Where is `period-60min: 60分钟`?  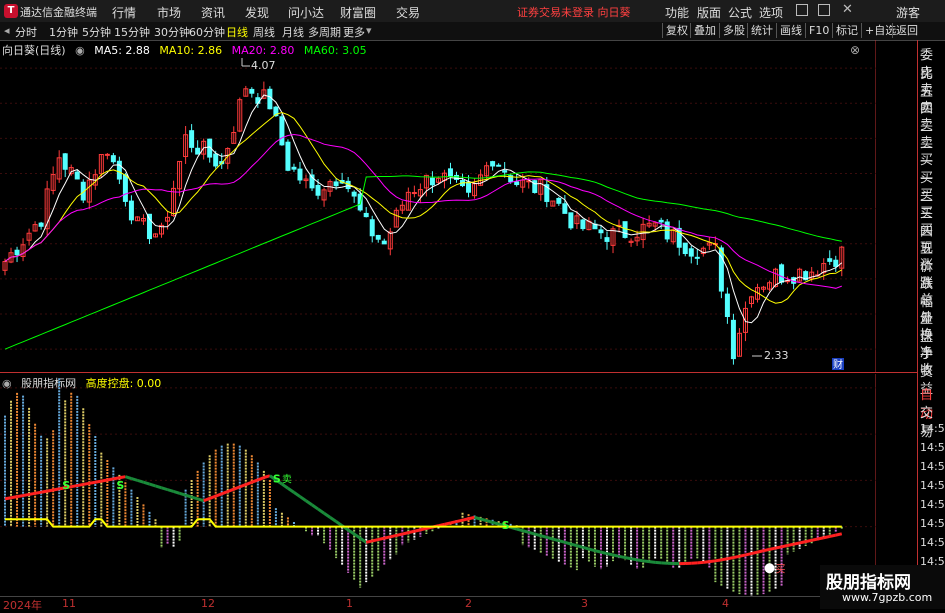
period-60min: 60分钟 is located at coordinates (207, 32).